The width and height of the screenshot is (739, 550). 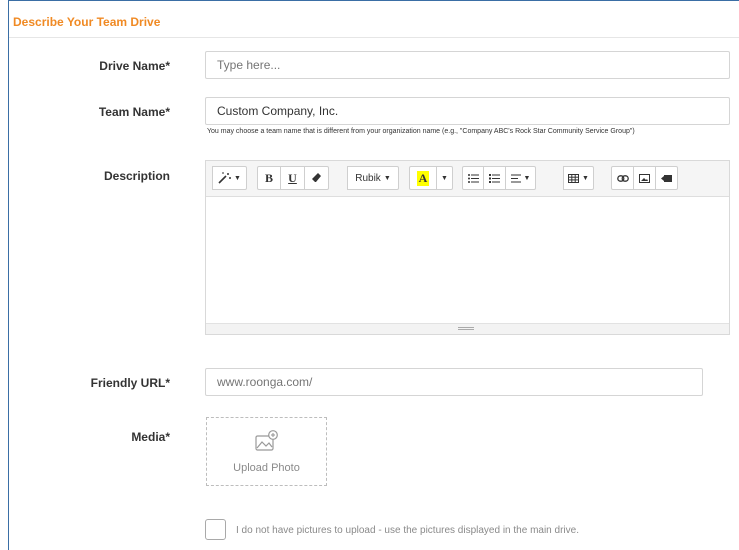 I want to click on align-left-icon, so click(x=515, y=178).